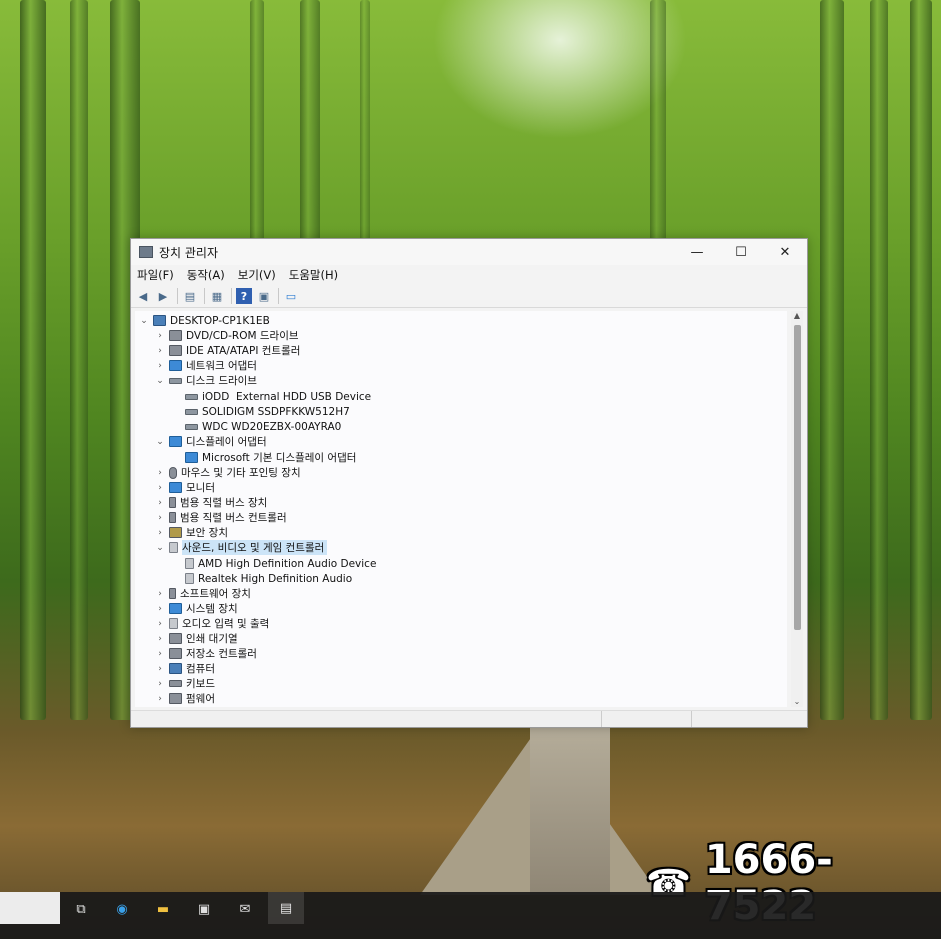  Describe the element at coordinates (469, 252) in the screenshot. I see `title-bar: 장치 관리자 — ☐ ✕` at that location.